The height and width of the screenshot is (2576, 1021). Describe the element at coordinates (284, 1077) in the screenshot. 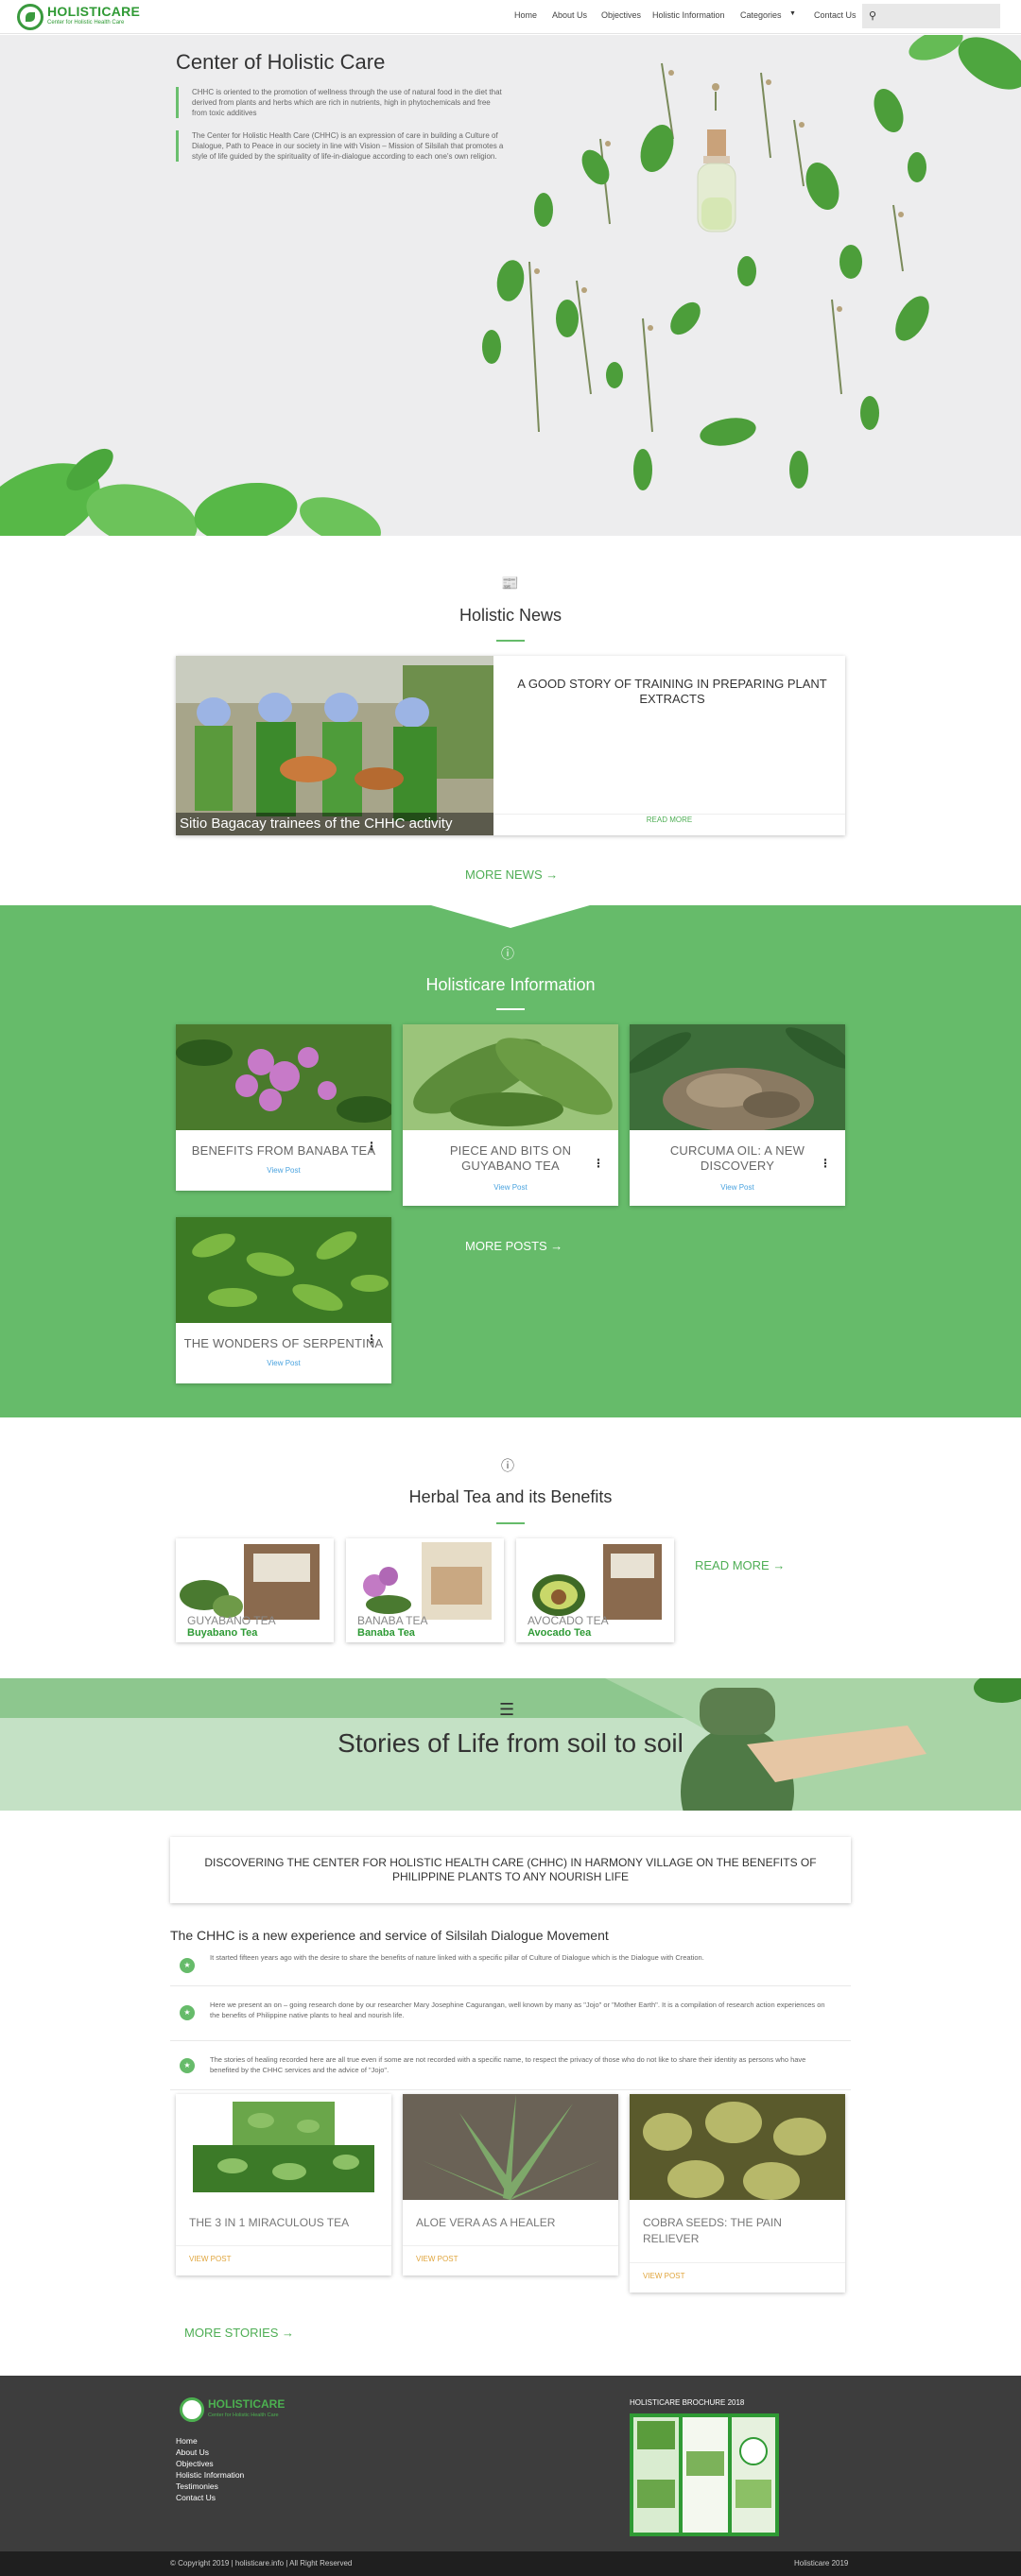

I see `banaba-flower-image` at that location.